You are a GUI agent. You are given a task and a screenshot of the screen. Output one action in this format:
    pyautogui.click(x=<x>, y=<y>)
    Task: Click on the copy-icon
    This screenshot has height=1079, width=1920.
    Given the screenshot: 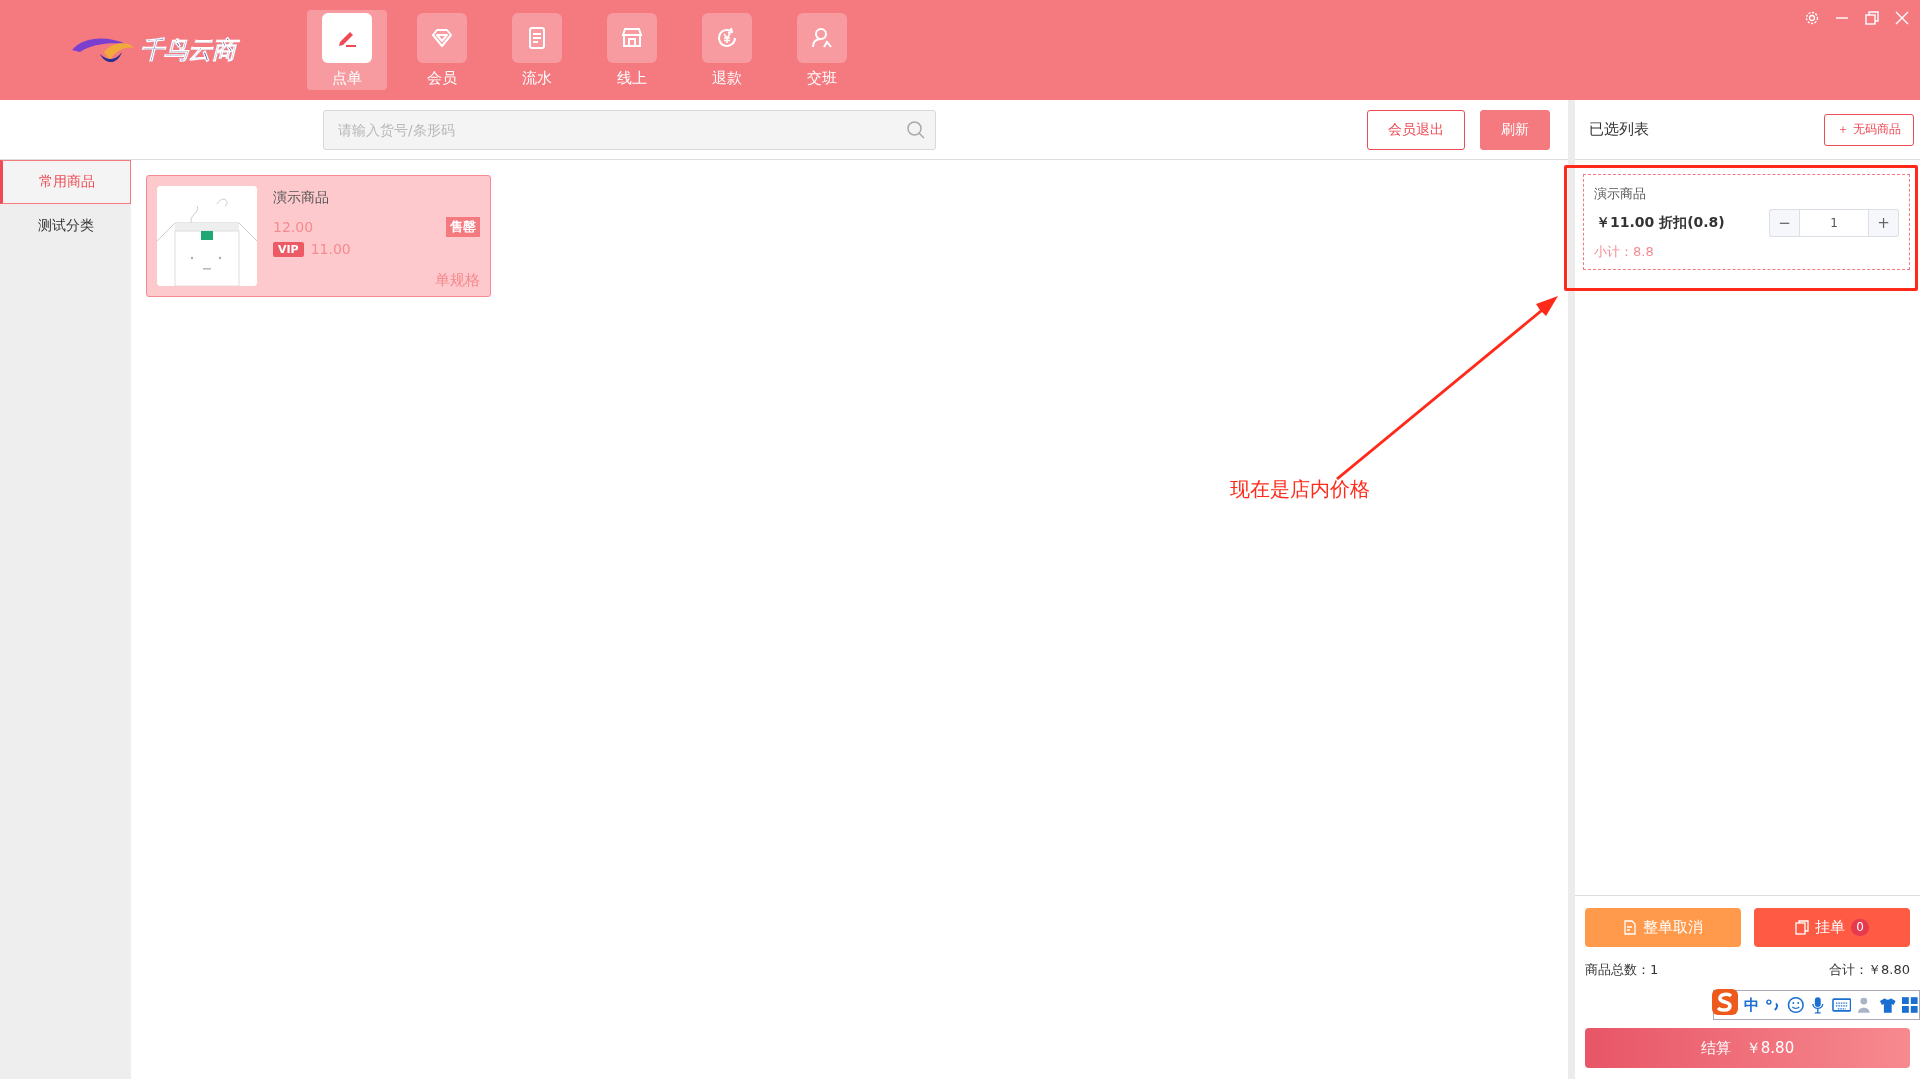 What is the action you would take?
    pyautogui.click(x=1802, y=927)
    